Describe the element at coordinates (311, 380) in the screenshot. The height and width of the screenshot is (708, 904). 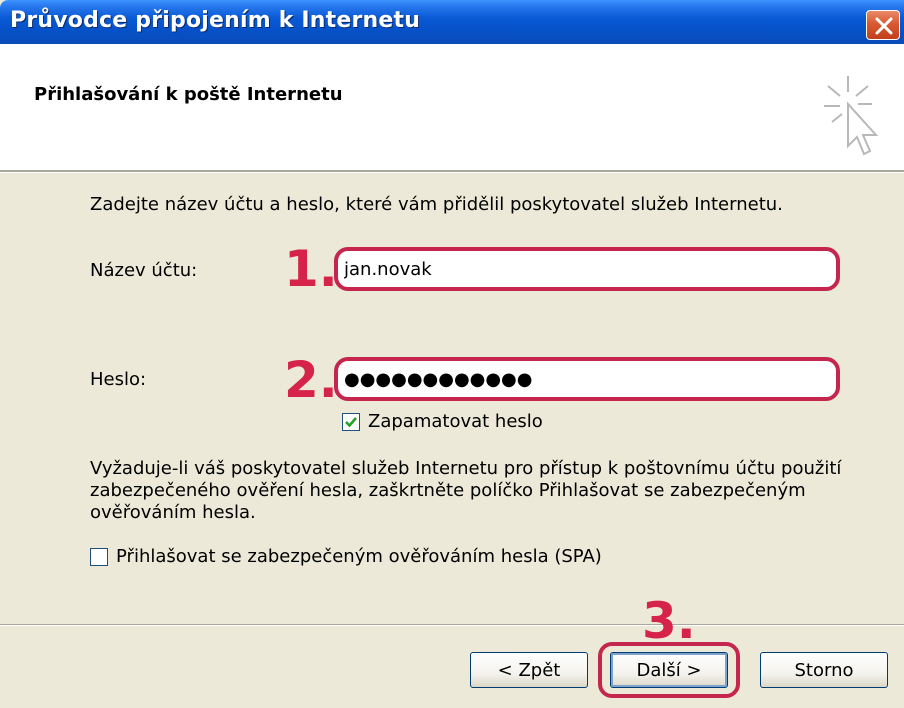
I see `step-2-marker: 2.` at that location.